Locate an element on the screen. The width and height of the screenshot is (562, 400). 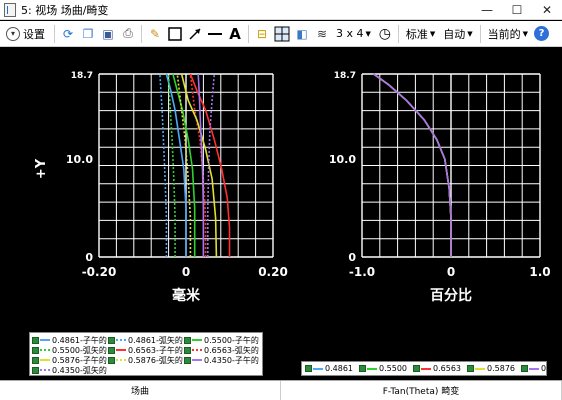
legend-entry: 0.4350-子午的 is located at coordinates (222, 360).